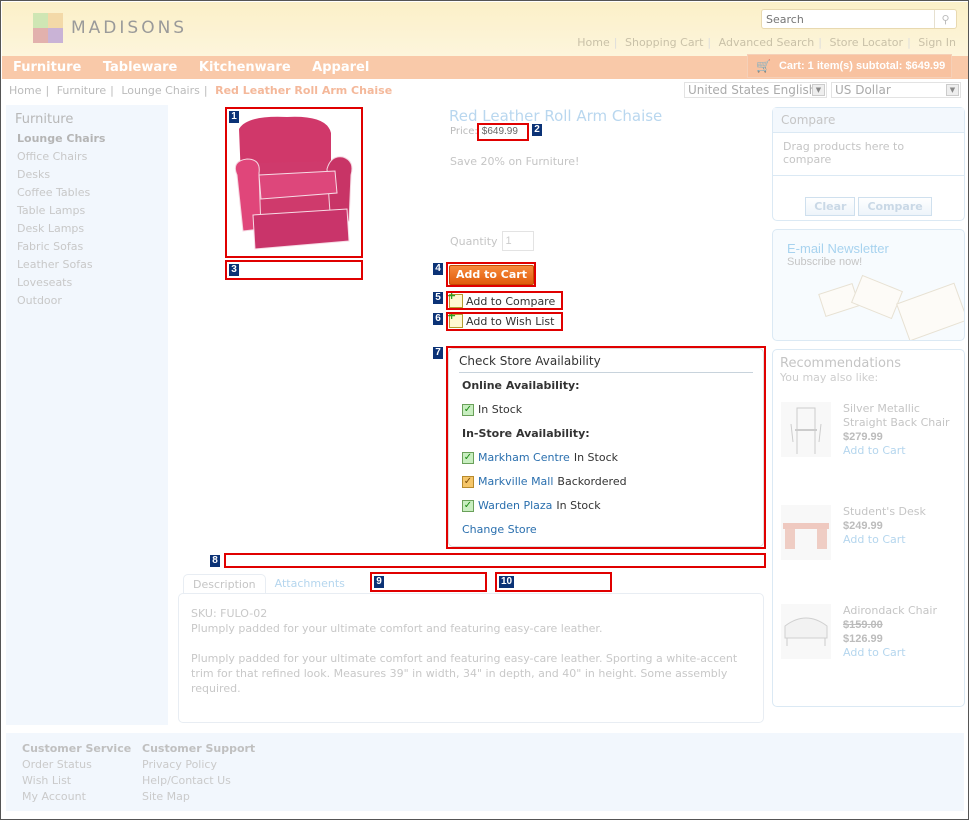 Image resolution: width=969 pixels, height=820 pixels. Describe the element at coordinates (945, 19) in the screenshot. I see `search-icon: ⚲` at that location.